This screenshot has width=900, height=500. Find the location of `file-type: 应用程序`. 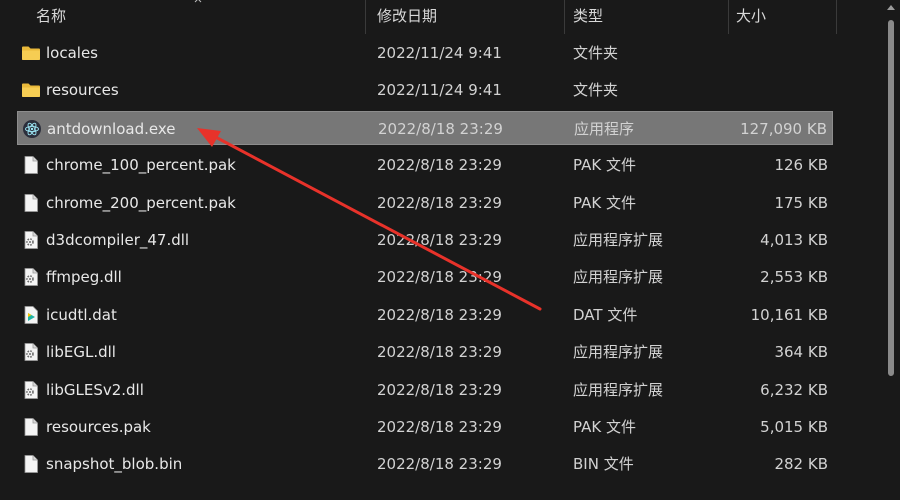

file-type: 应用程序 is located at coordinates (604, 128).